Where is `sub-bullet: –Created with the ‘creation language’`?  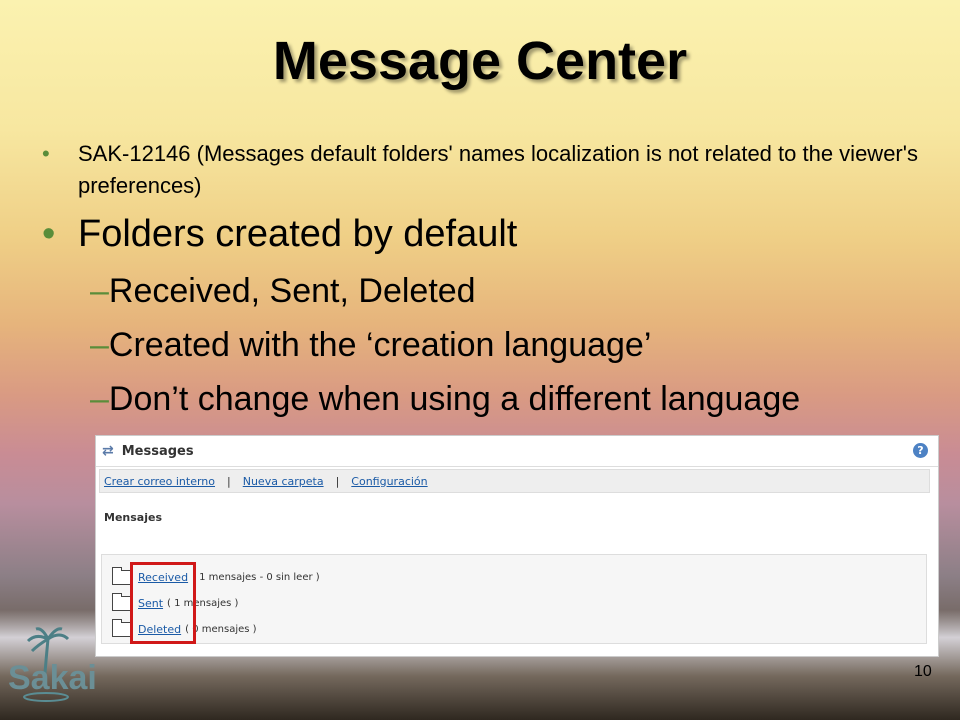 sub-bullet: –Created with the ‘creation language’ is located at coordinates (370, 345).